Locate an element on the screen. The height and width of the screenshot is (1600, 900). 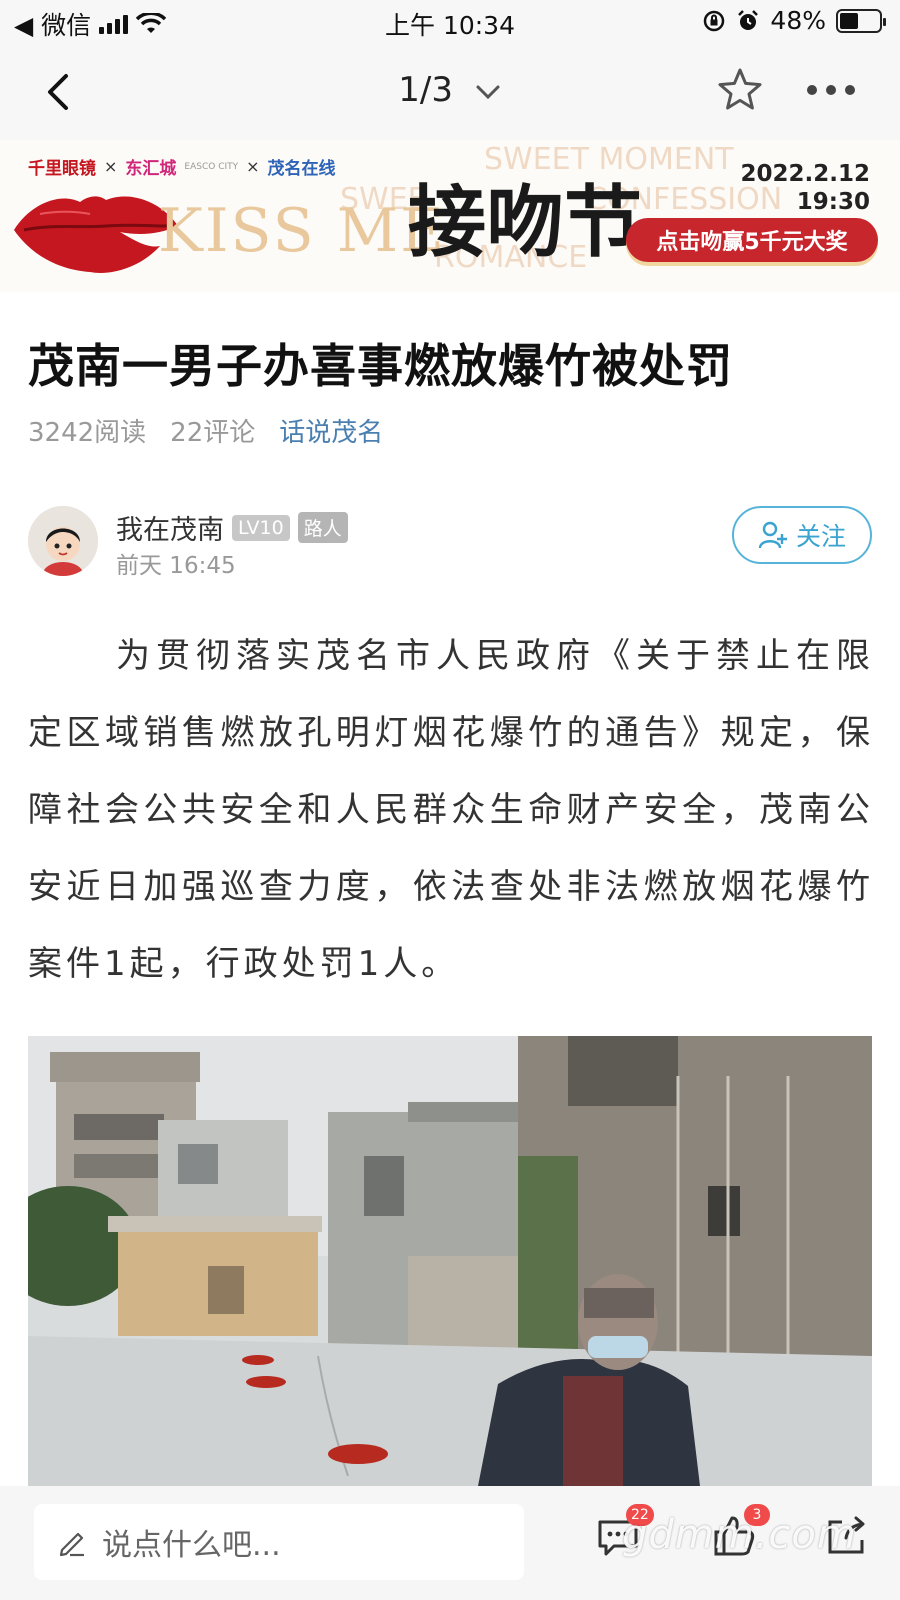
rotation-lock-icon is located at coordinates (714, 20).